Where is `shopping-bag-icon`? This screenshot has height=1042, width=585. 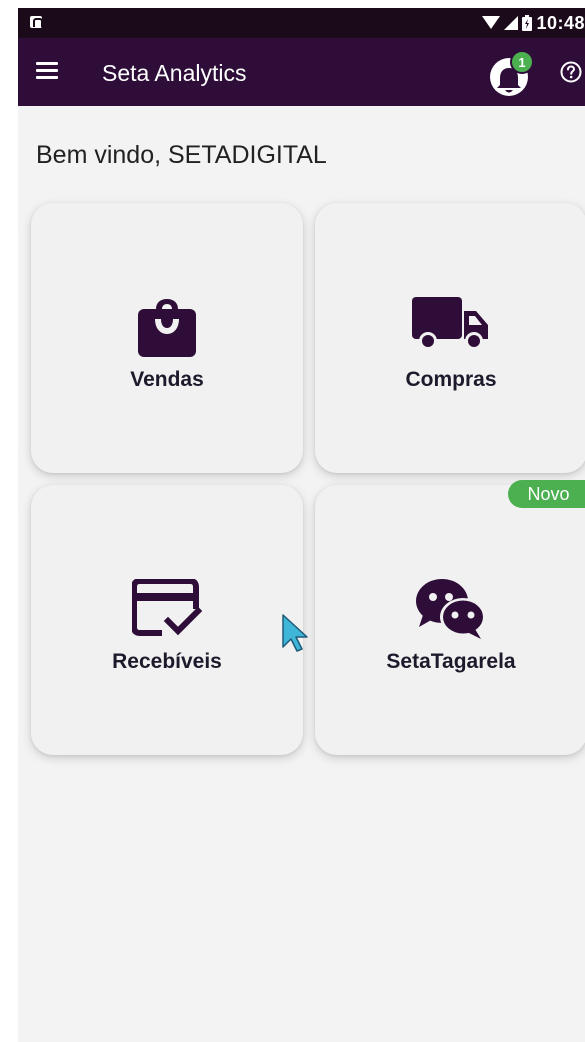 shopping-bag-icon is located at coordinates (167, 328).